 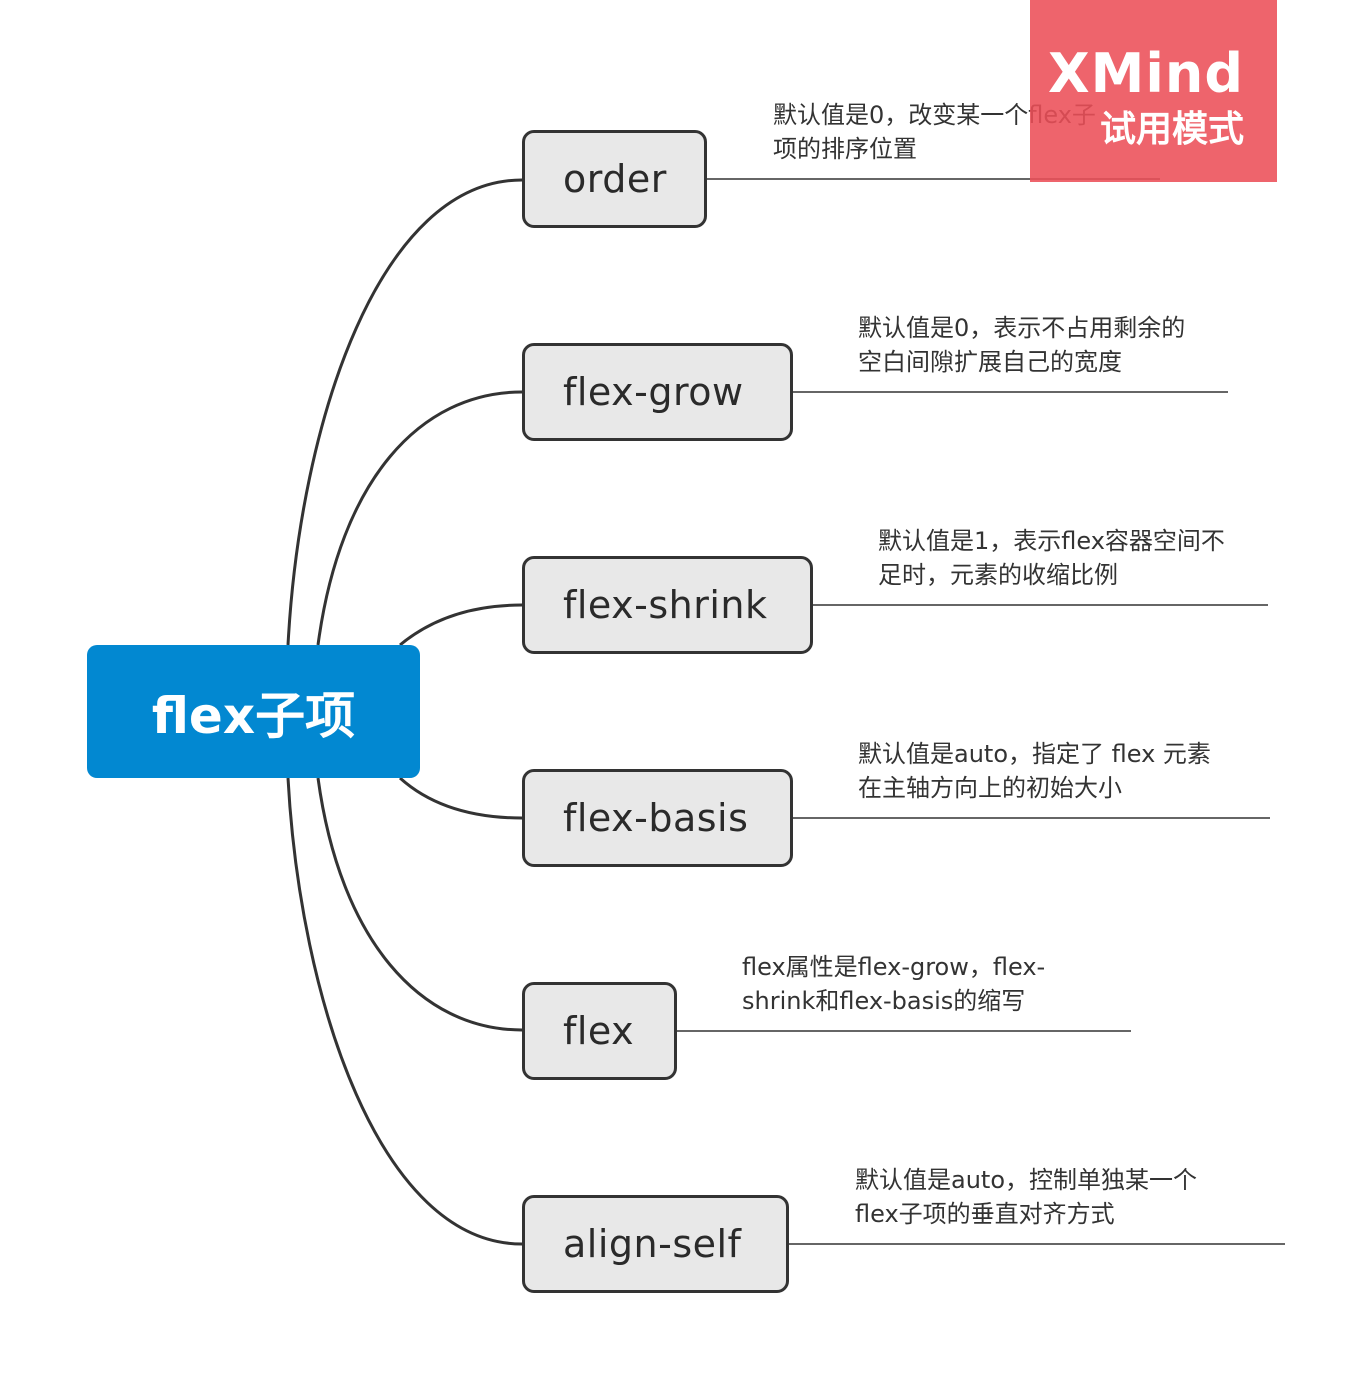 I want to click on root-topic-label: flex子项, so click(x=253, y=715).